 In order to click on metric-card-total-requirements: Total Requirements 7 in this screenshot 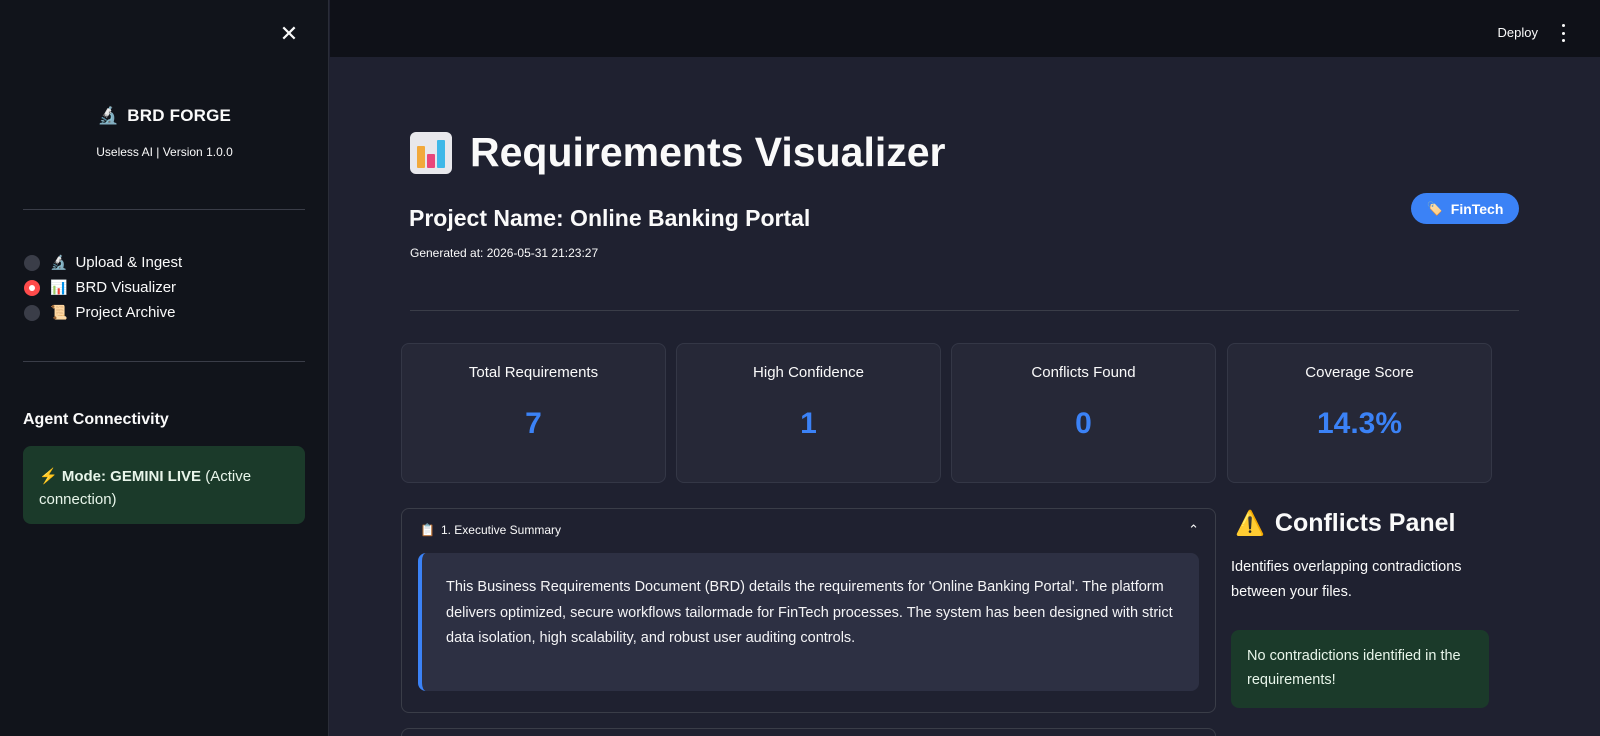, I will do `click(533, 413)`.